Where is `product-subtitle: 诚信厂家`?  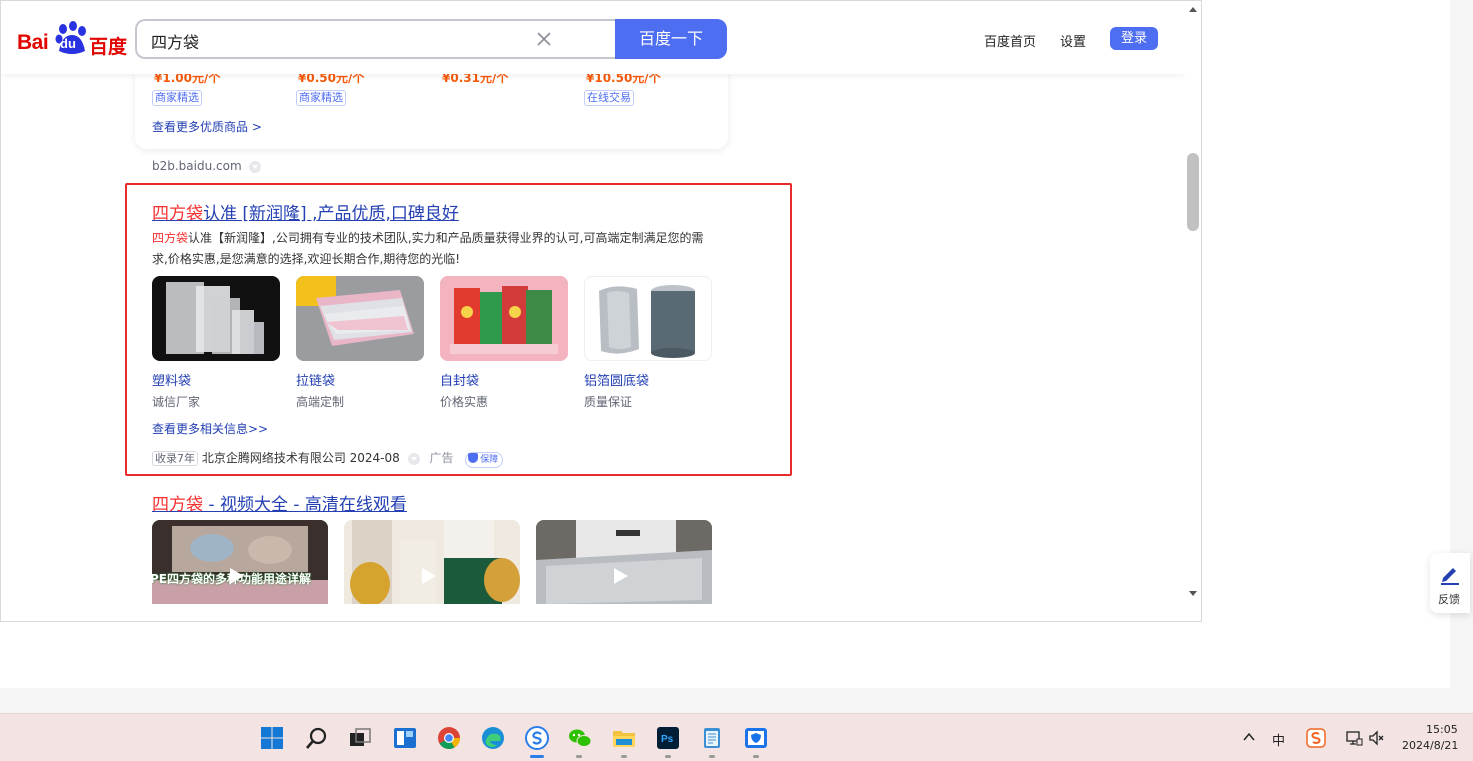
product-subtitle: 诚信厂家 is located at coordinates (176, 402).